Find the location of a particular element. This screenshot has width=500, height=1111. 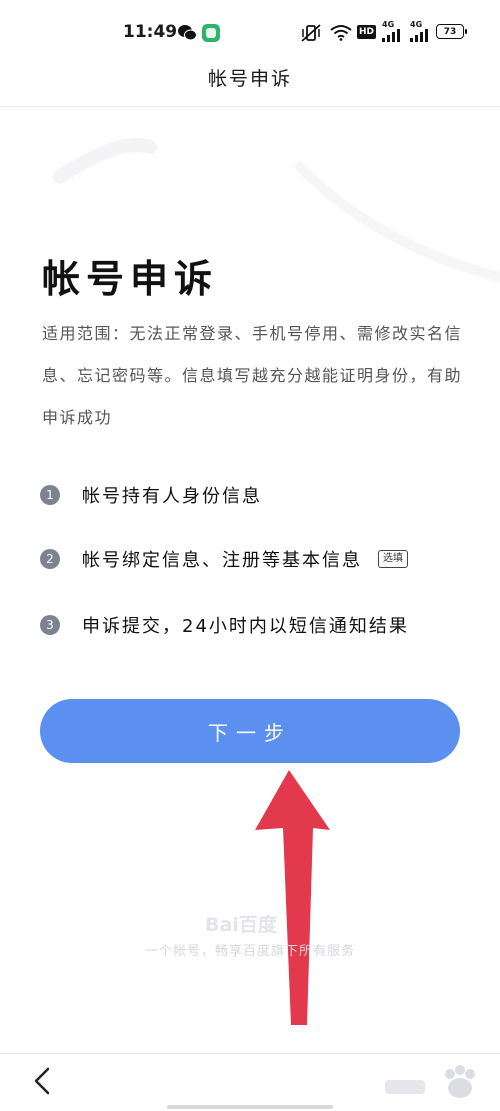

step-number-badge: 2 is located at coordinates (50, 559).